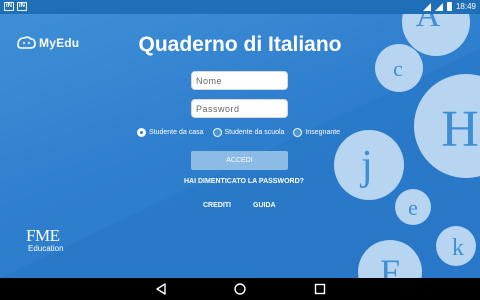 The image size is (480, 300). Describe the element at coordinates (43, 235) in the screenshot. I see `fme-logo-text: FME` at that location.